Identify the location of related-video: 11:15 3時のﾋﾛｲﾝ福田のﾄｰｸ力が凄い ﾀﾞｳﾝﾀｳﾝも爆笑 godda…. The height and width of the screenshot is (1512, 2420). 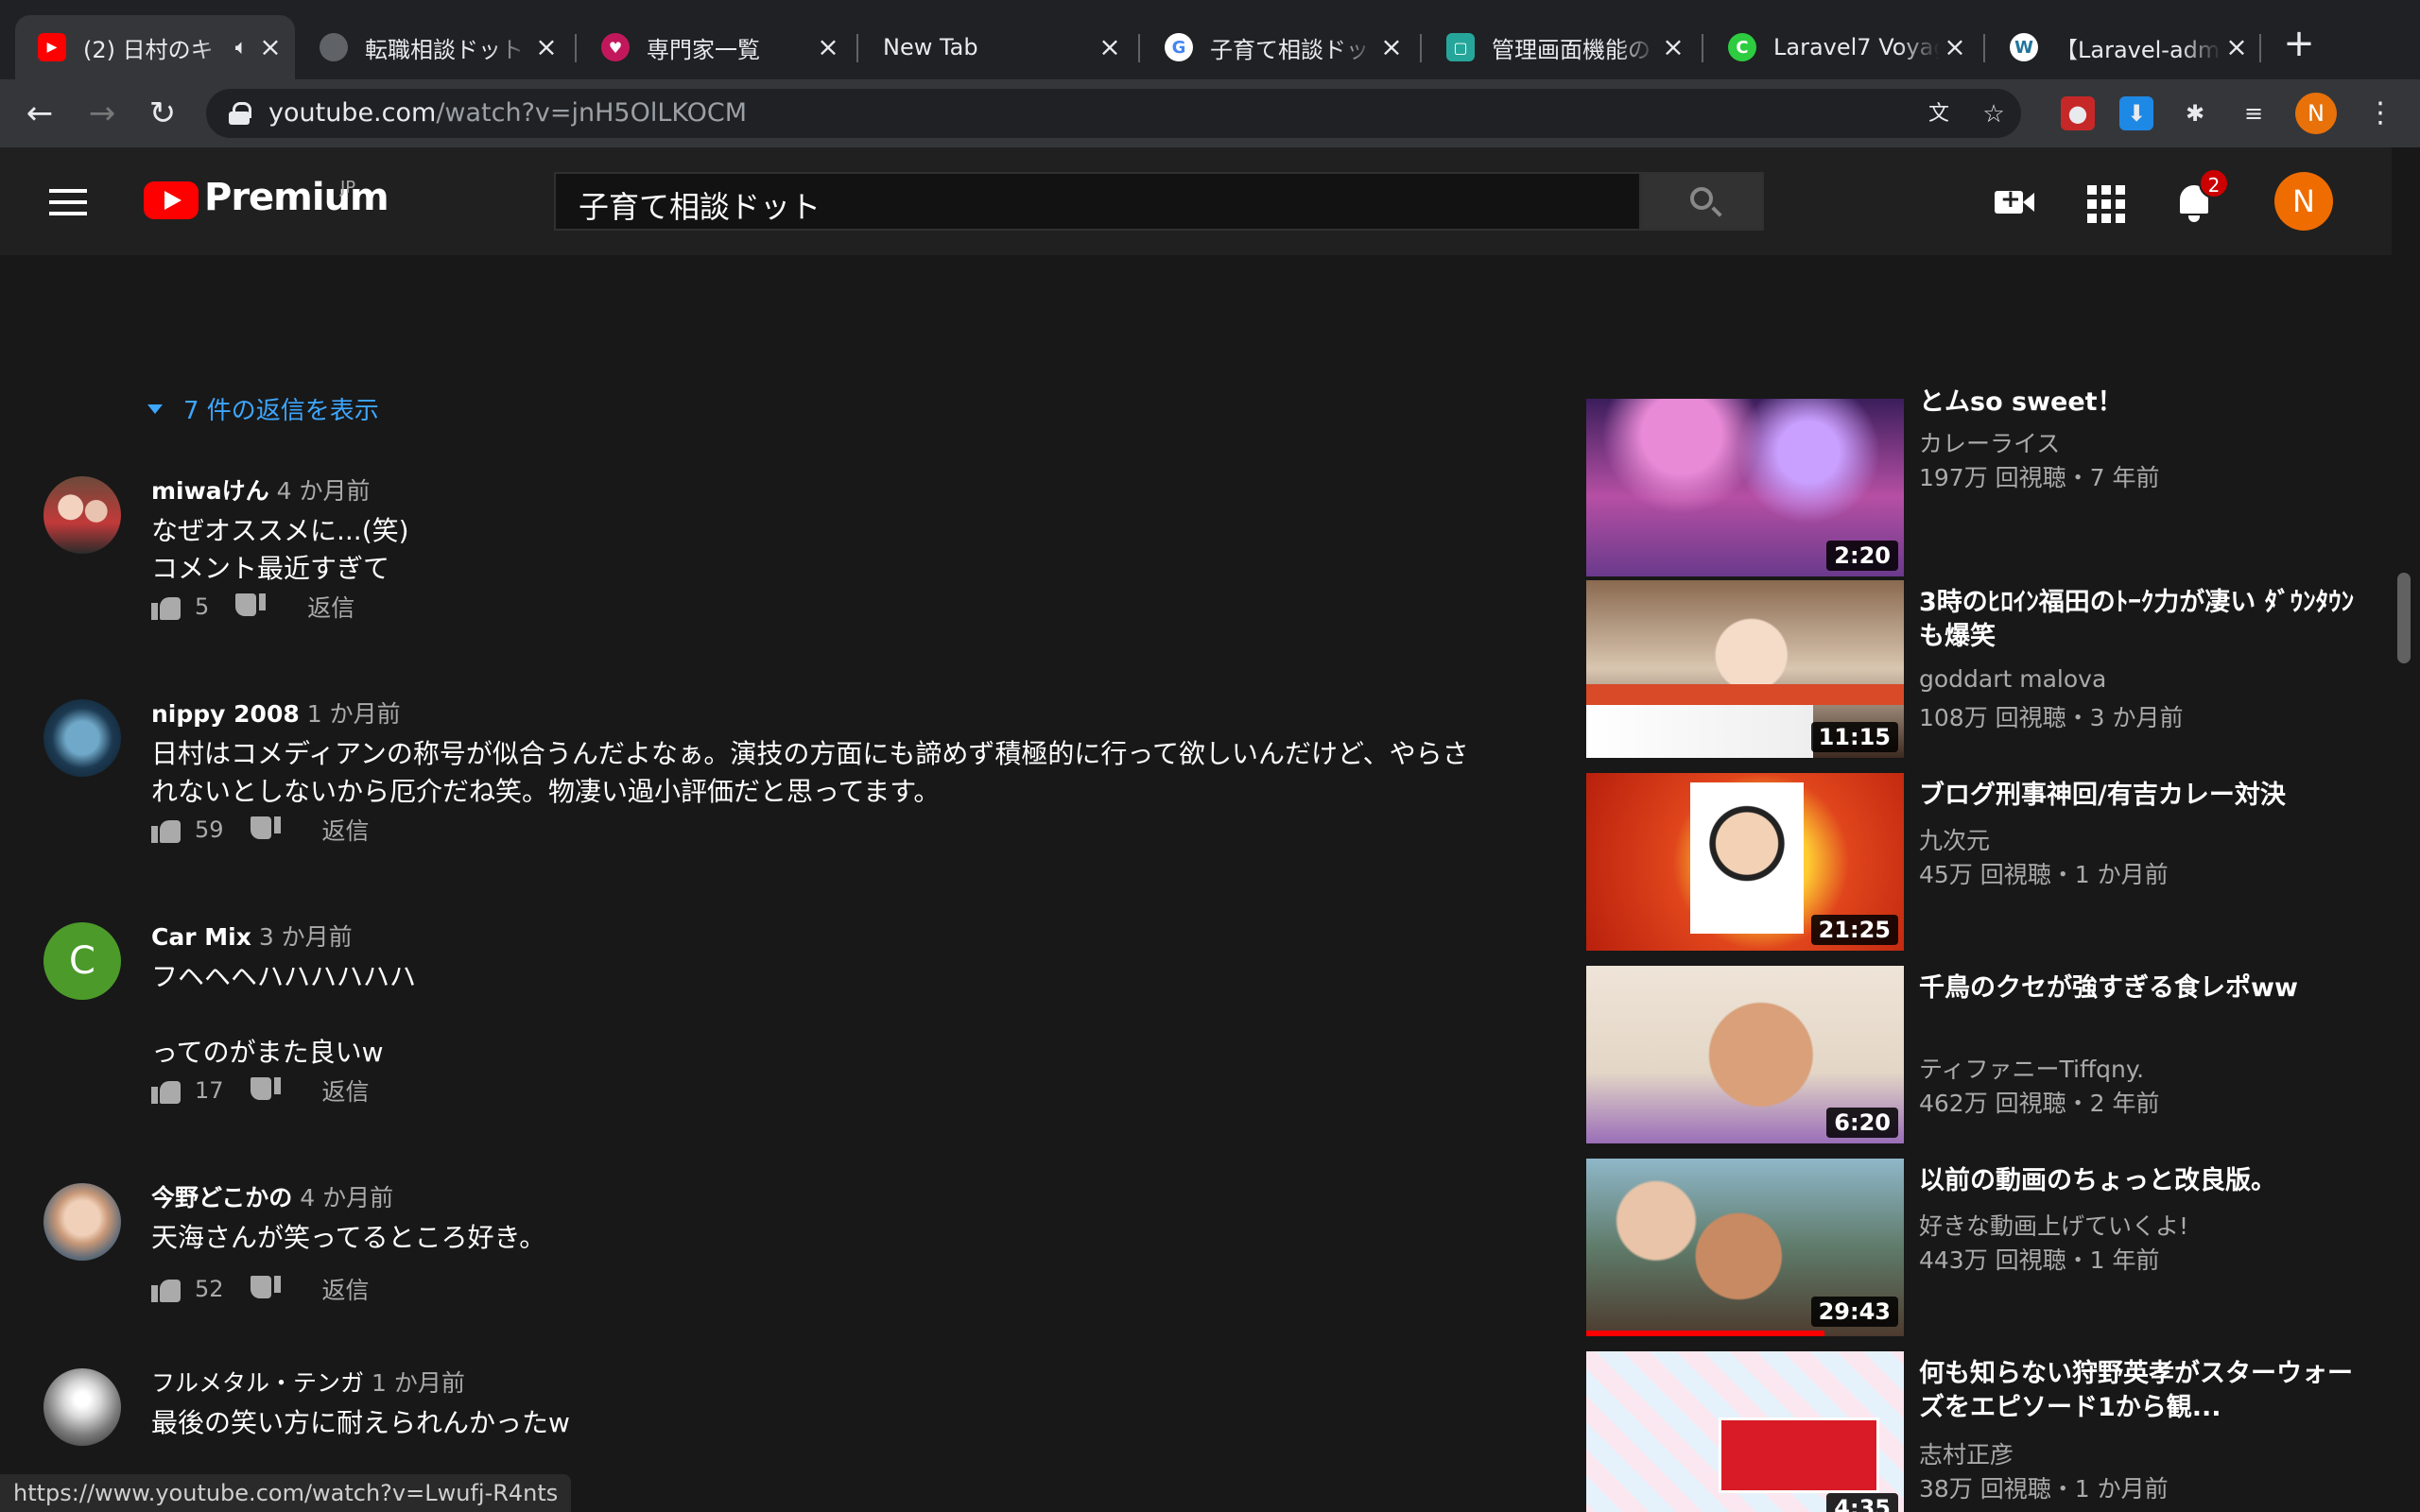
(1978, 670).